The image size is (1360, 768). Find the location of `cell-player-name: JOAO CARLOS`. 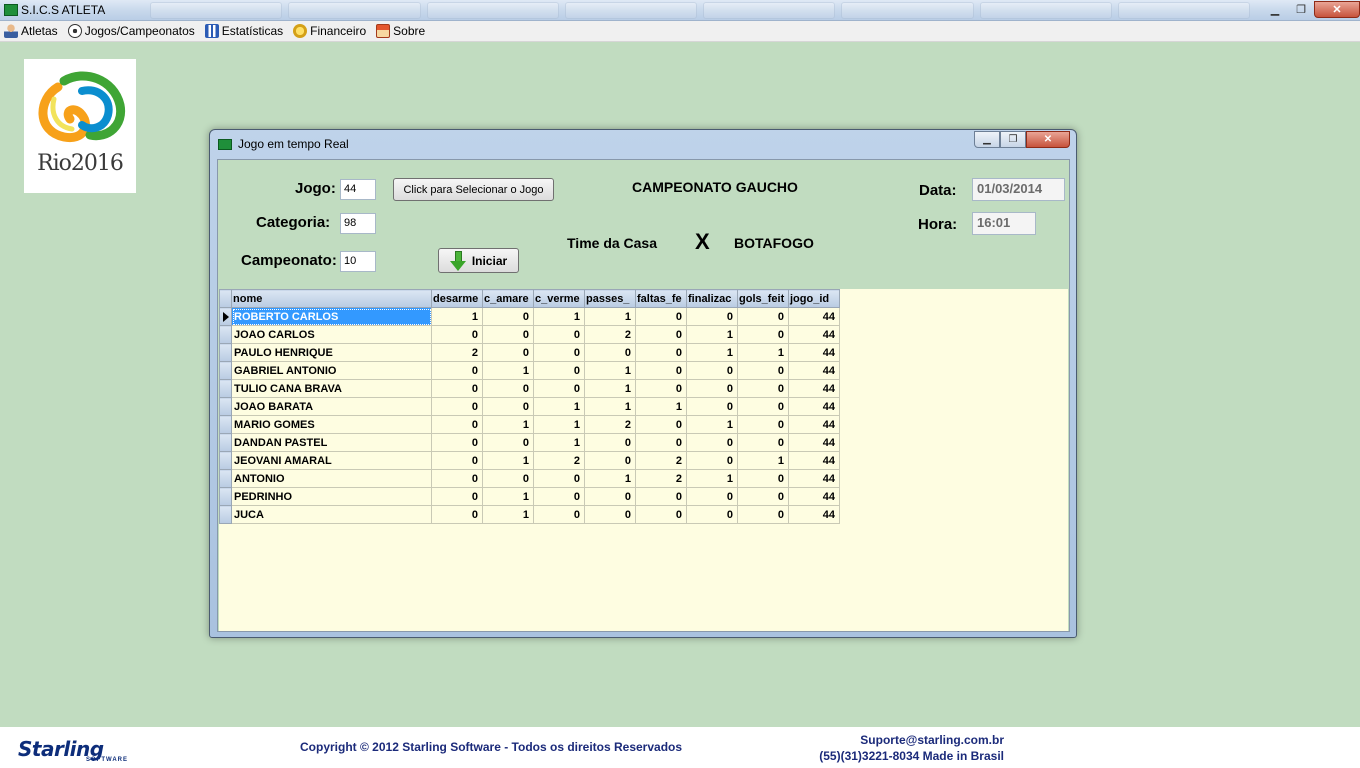

cell-player-name: JOAO CARLOS is located at coordinates (331, 334).